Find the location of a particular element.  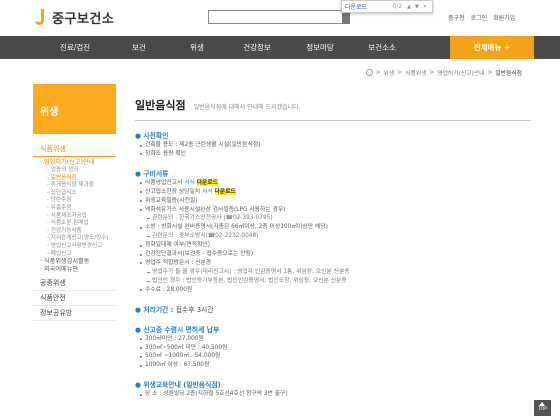

breadcrumb-current: 일반음식점 is located at coordinates (508, 74).